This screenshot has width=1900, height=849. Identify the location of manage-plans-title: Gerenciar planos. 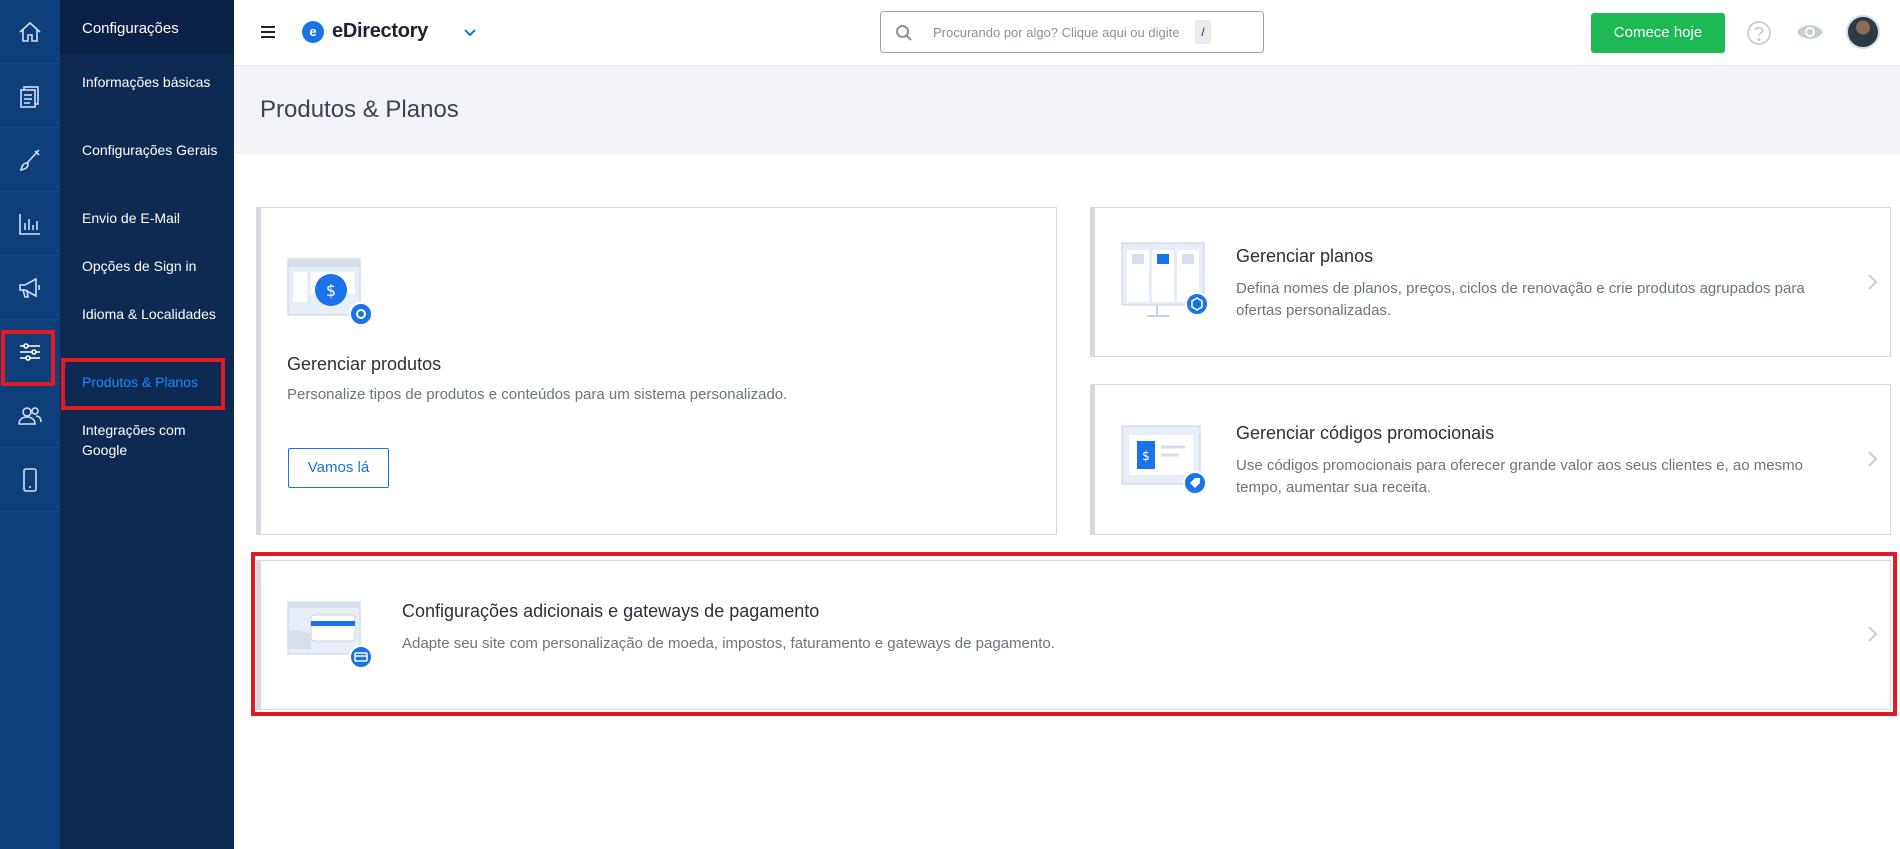
(1305, 256).